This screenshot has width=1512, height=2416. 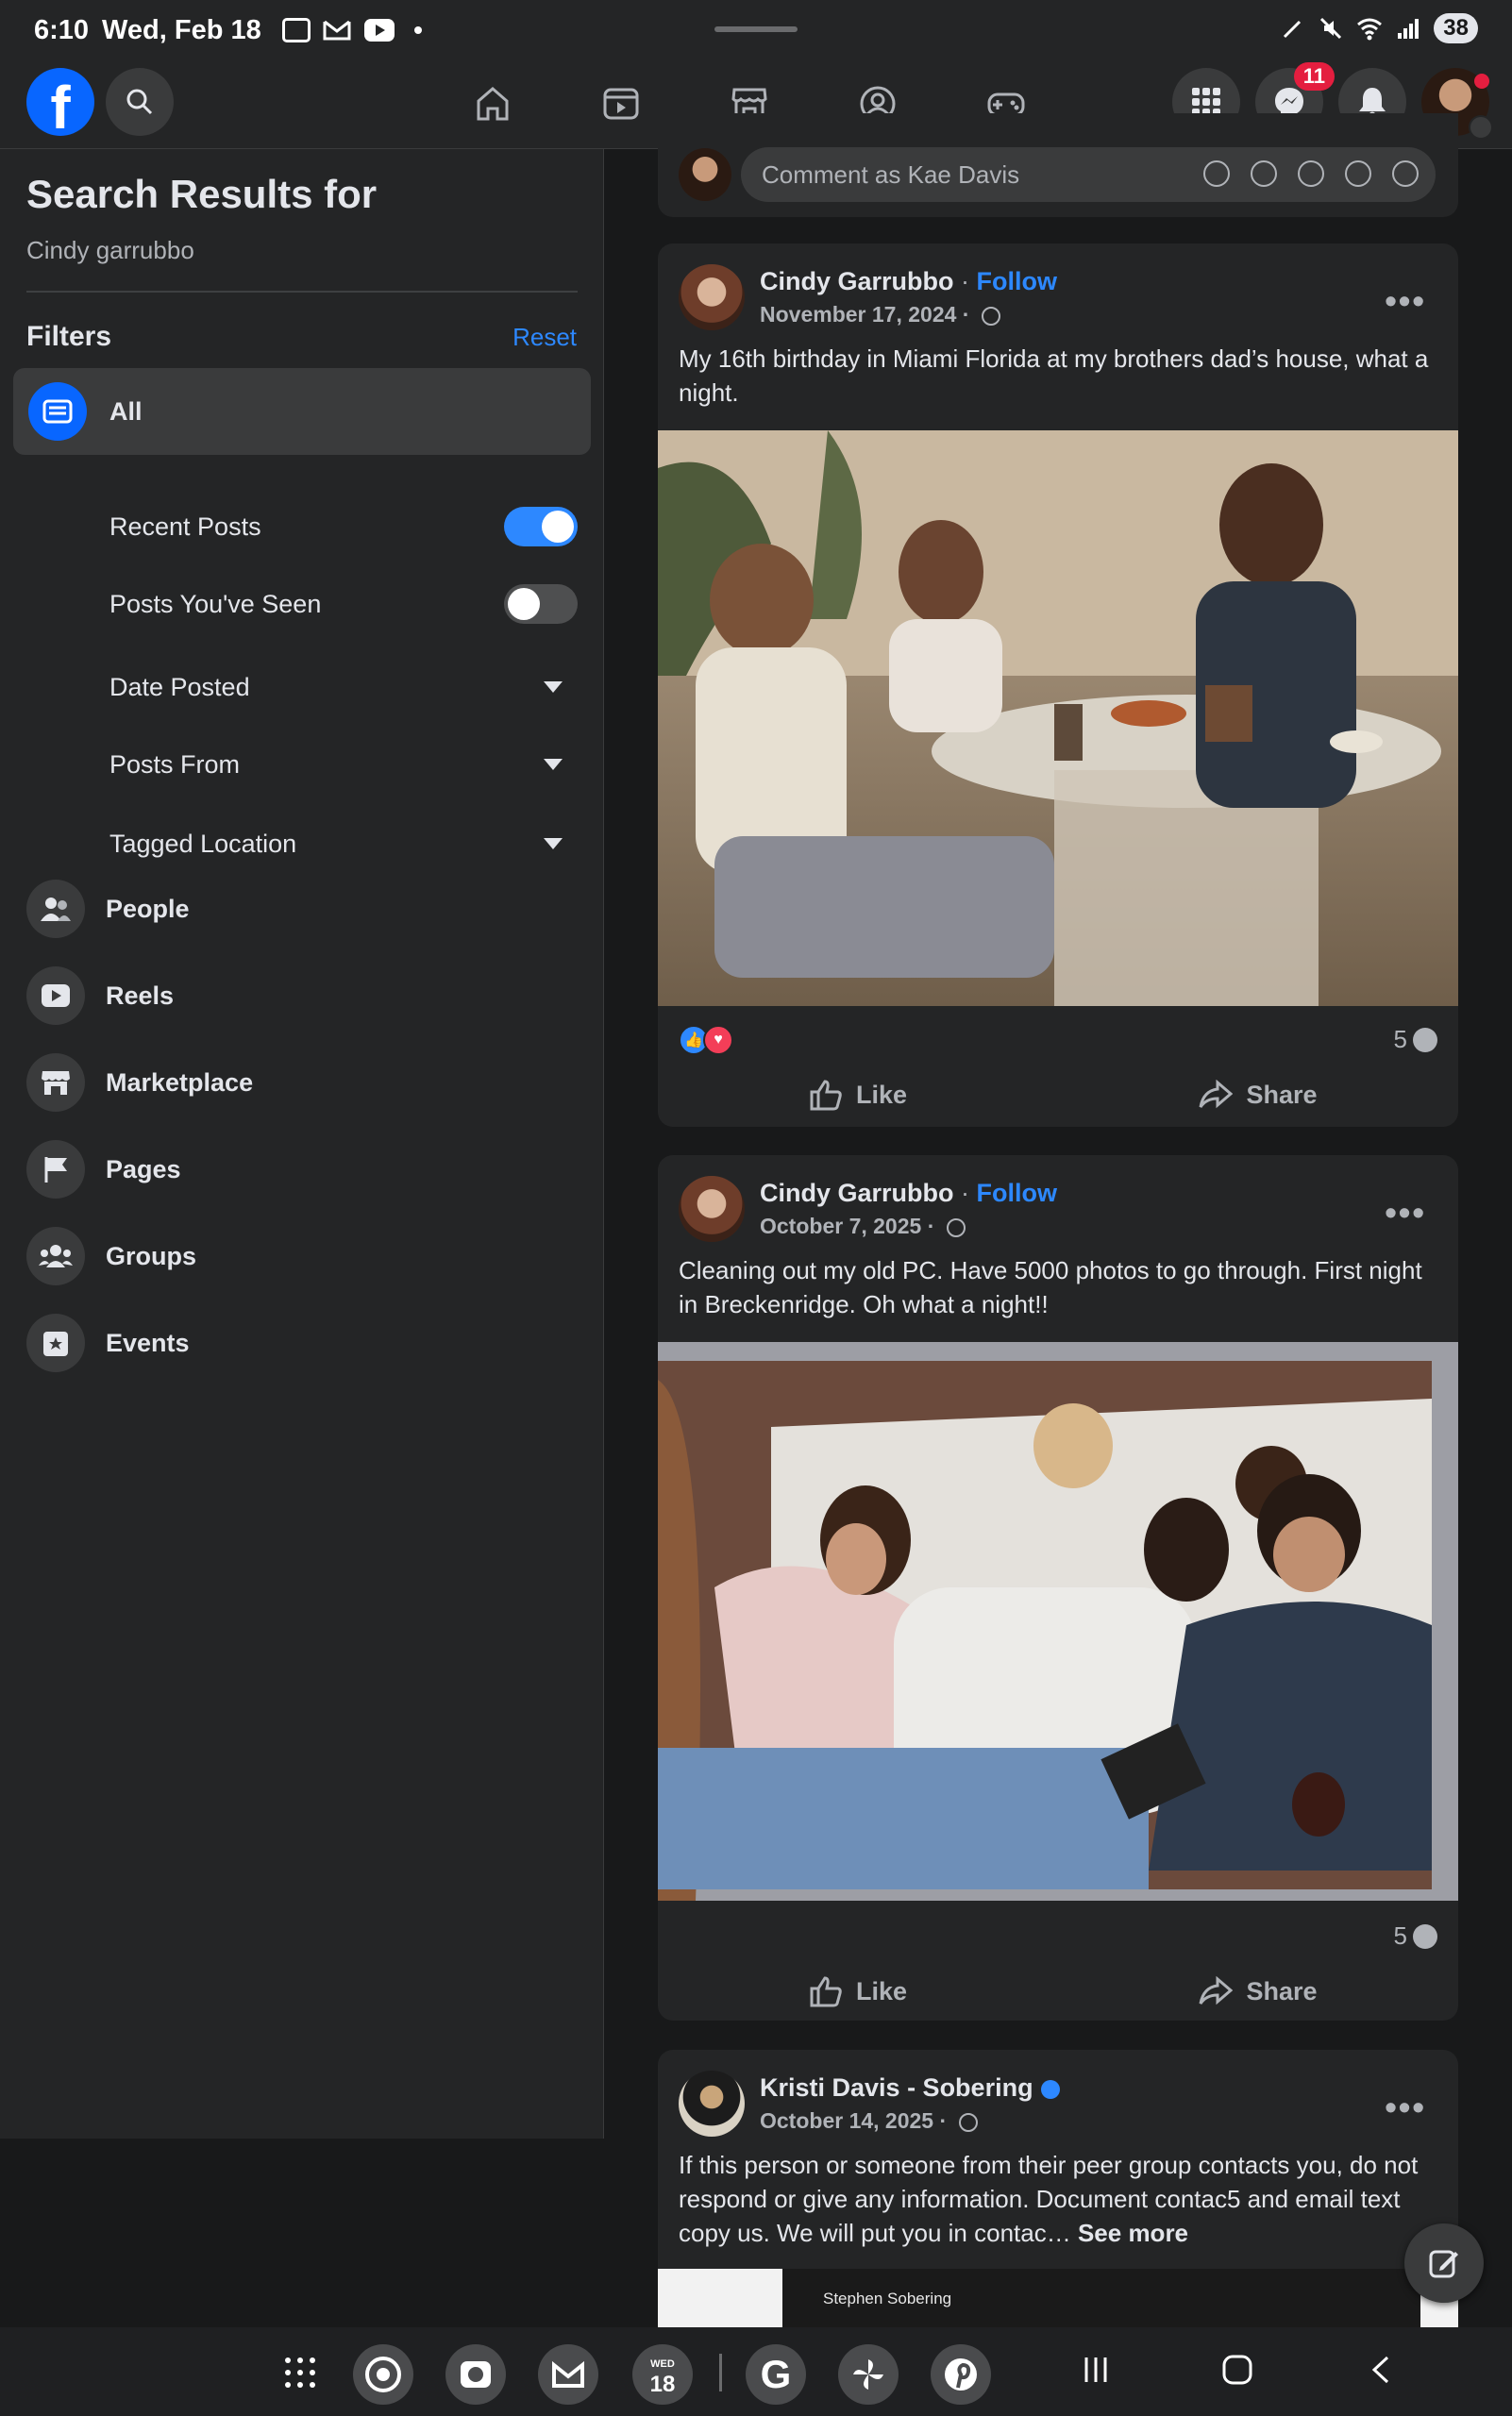 I want to click on events-icon, so click(x=55, y=1343).